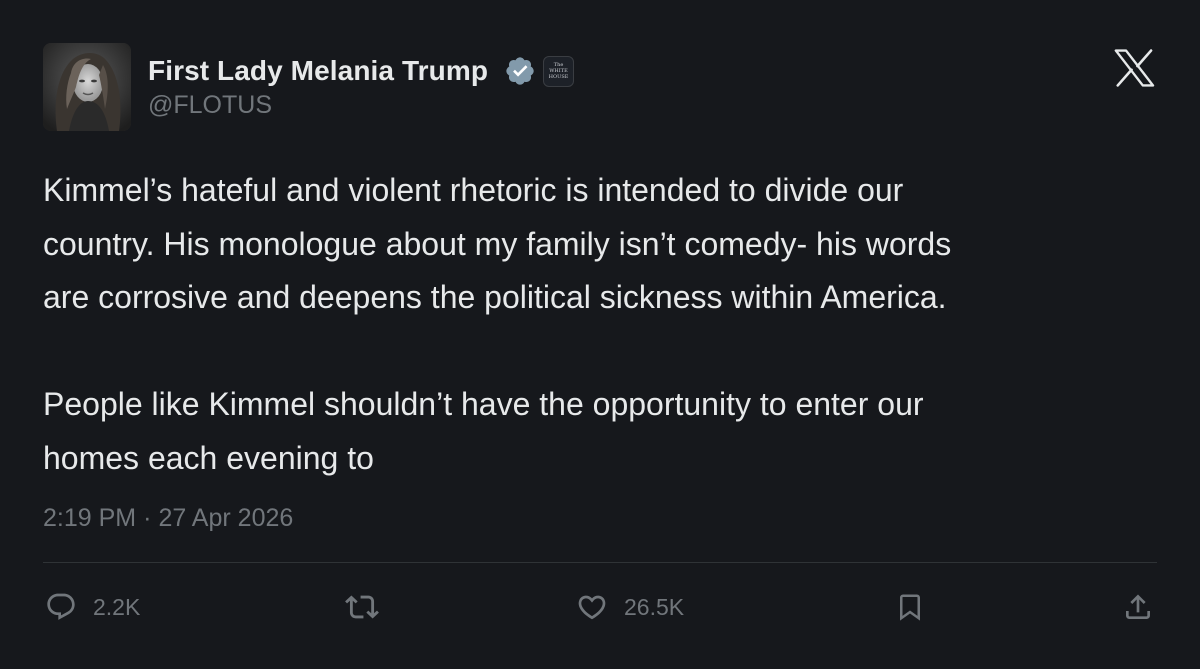  I want to click on like-count: 26.5K, so click(654, 606).